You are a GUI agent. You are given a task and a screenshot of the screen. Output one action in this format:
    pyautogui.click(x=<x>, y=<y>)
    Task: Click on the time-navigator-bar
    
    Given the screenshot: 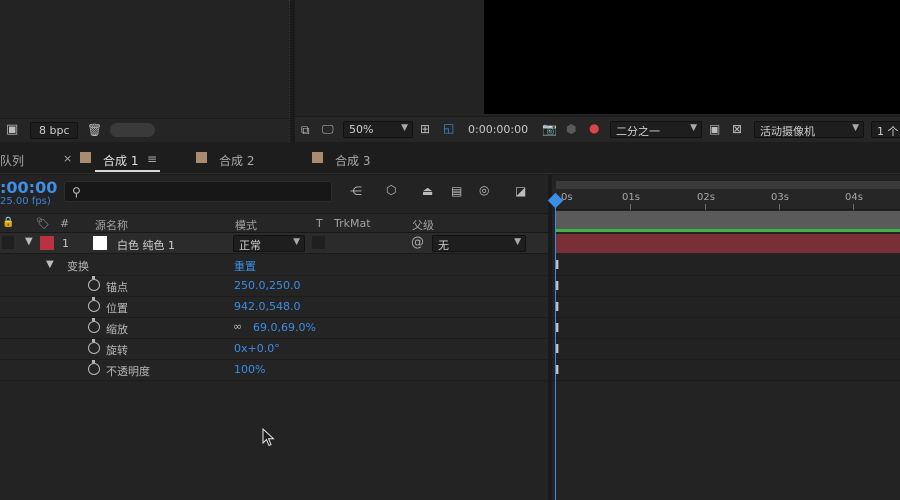 What is the action you would take?
    pyautogui.click(x=728, y=185)
    